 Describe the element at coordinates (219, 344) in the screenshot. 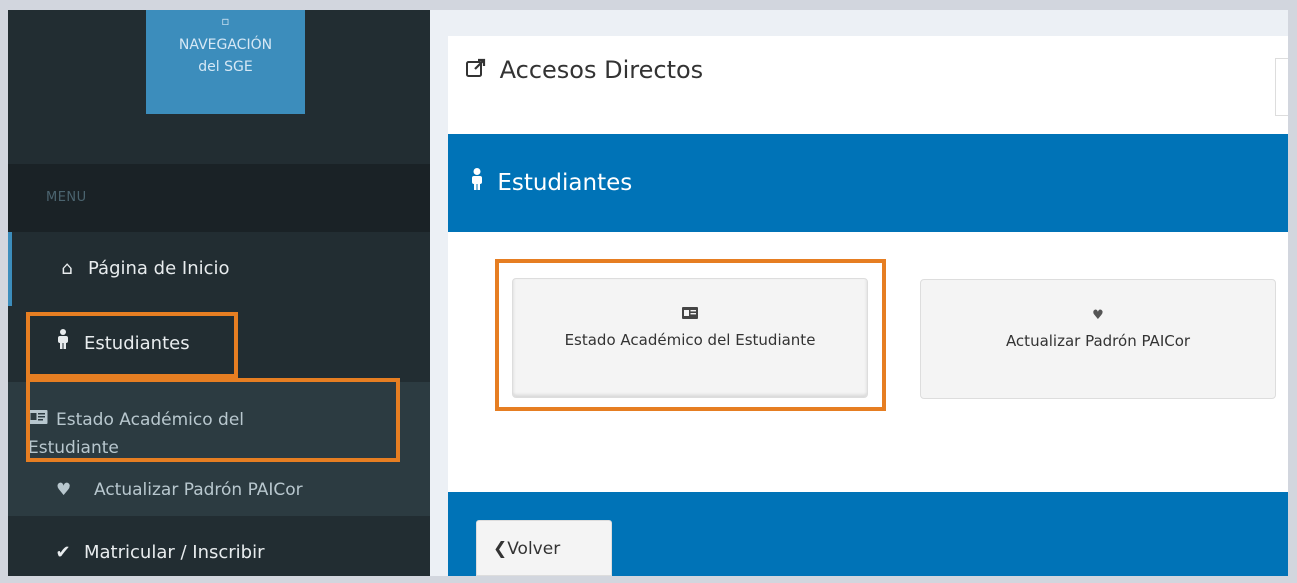

I see `sidebar-item-students: Estudiantes` at that location.